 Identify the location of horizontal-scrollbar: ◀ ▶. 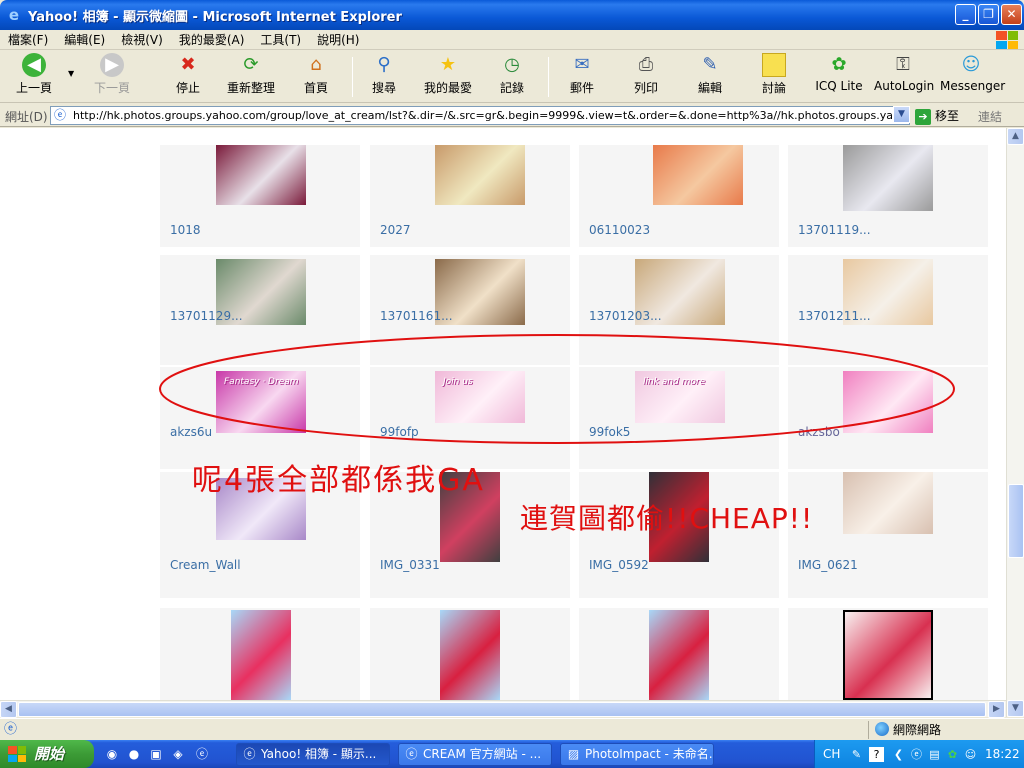
(503, 709).